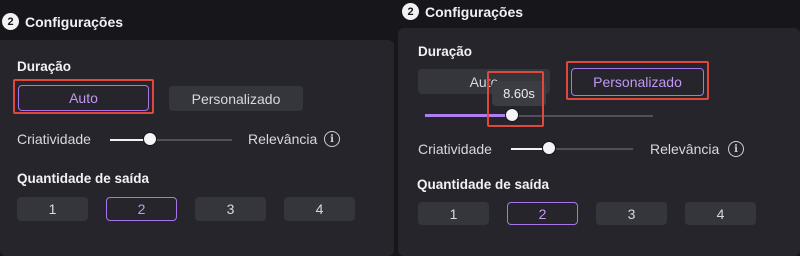 This screenshot has height=256, width=800. I want to click on right-creativity-label: Criatividade, so click(455, 149).